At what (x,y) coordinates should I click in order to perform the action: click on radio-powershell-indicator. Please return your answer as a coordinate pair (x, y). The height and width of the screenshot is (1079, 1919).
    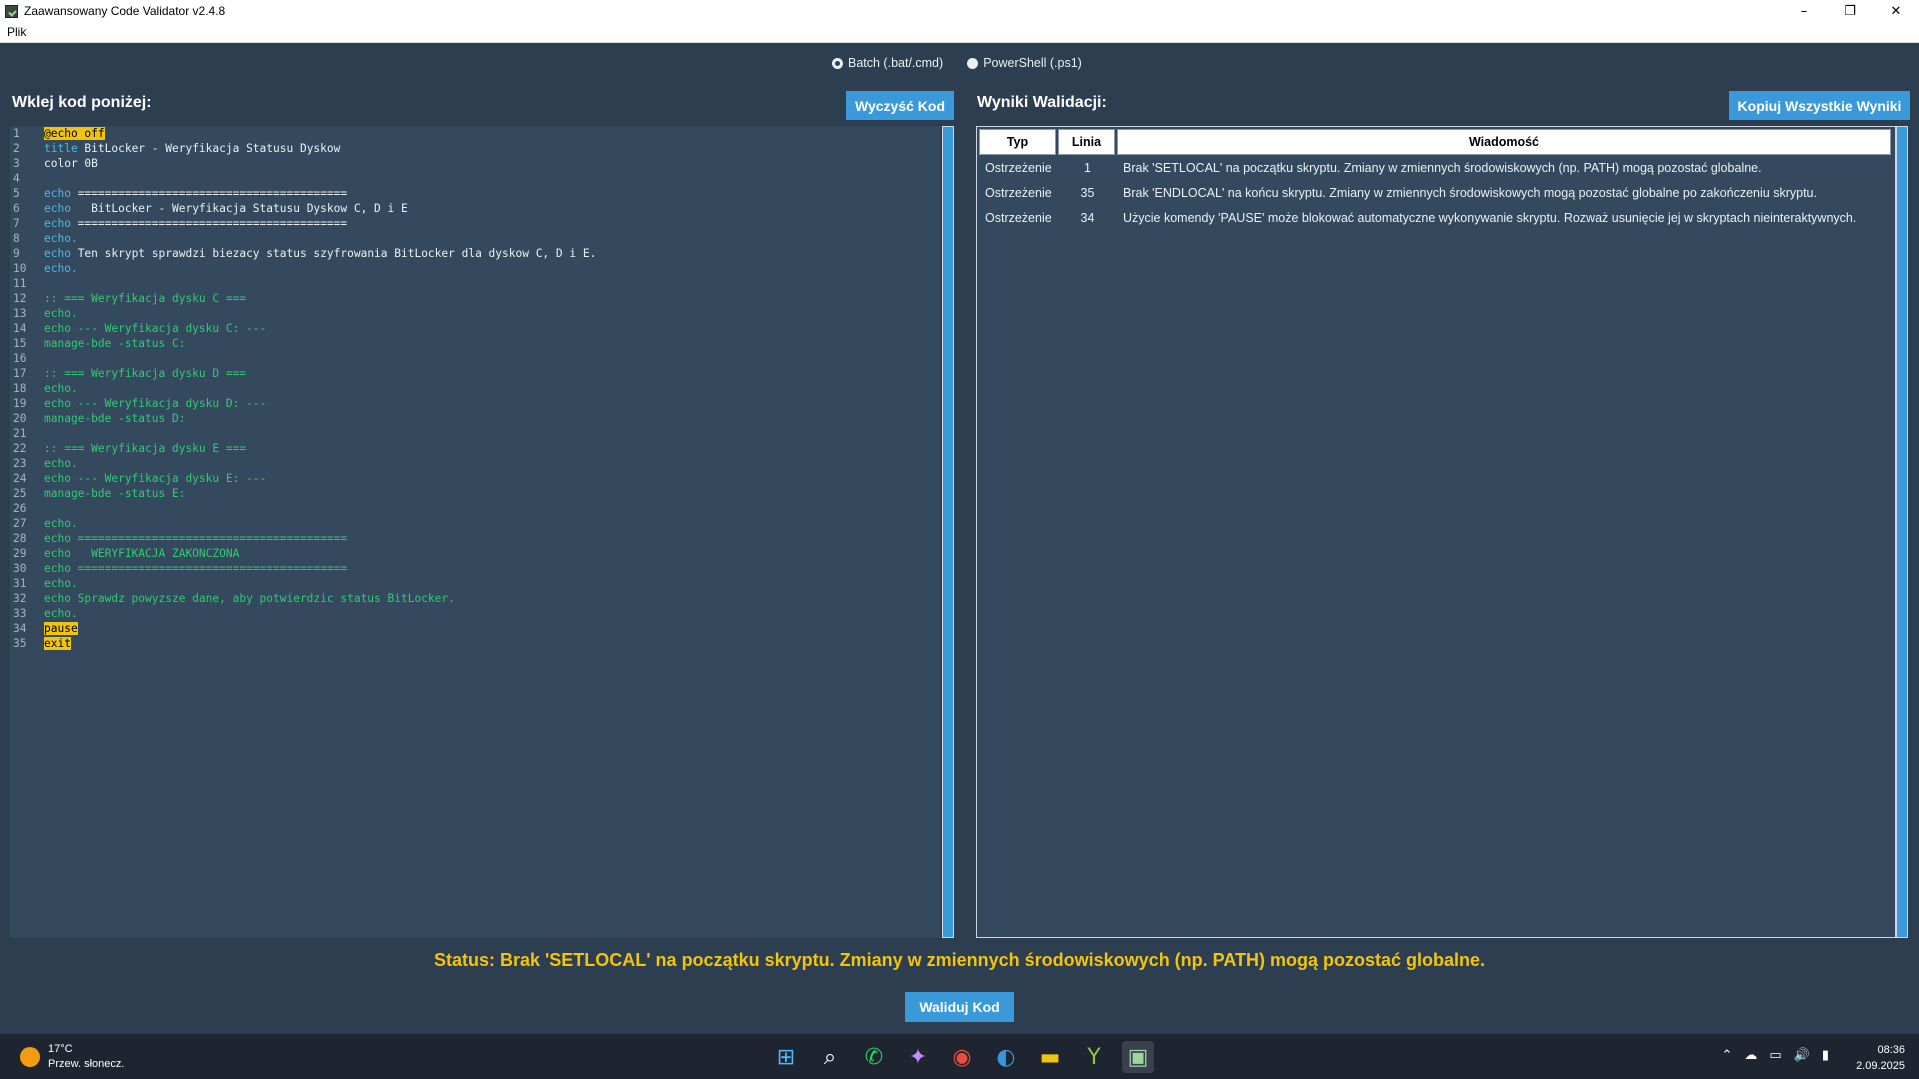
    Looking at the image, I should click on (973, 63).